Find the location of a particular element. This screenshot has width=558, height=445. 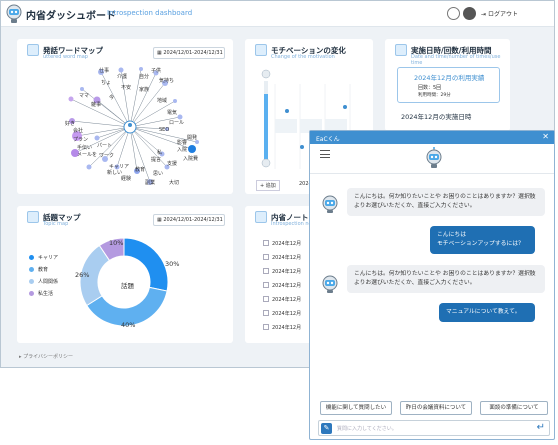

slice-label-career: 30% is located at coordinates (172, 264).